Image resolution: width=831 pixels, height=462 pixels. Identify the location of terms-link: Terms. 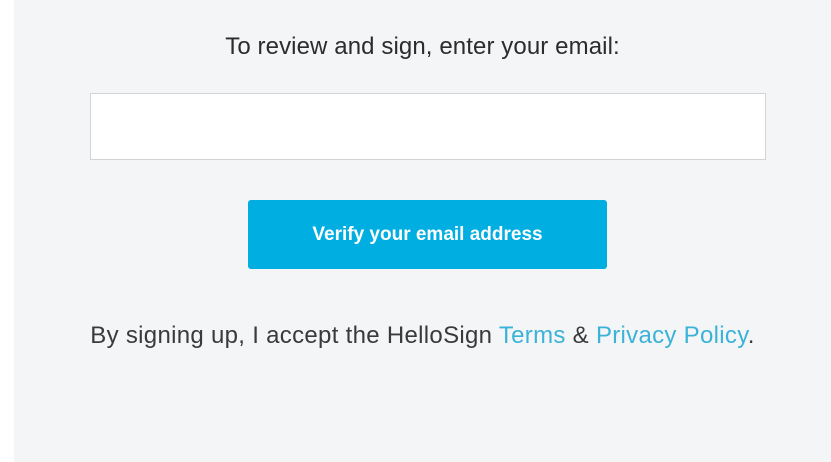
(532, 335).